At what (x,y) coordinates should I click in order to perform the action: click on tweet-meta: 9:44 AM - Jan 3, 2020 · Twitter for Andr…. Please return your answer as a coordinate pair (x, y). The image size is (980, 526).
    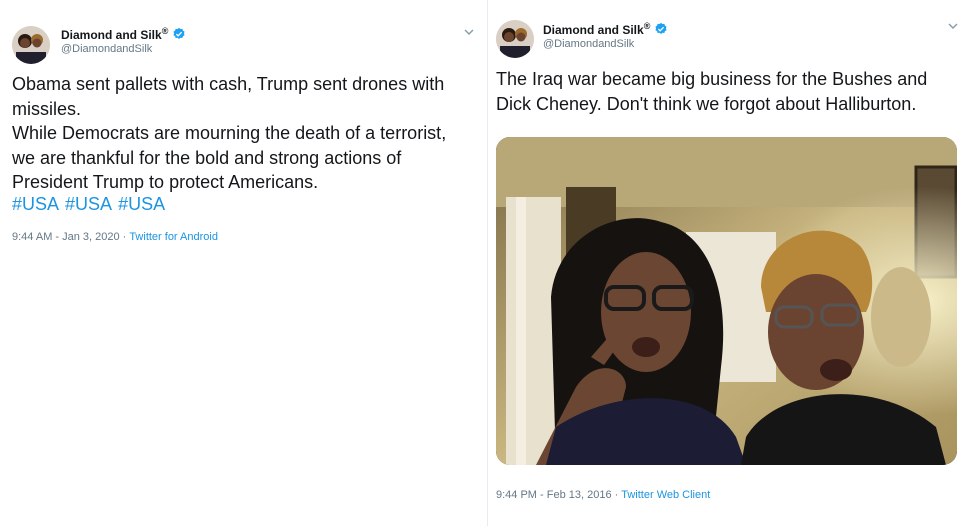
    Looking at the image, I should click on (115, 237).